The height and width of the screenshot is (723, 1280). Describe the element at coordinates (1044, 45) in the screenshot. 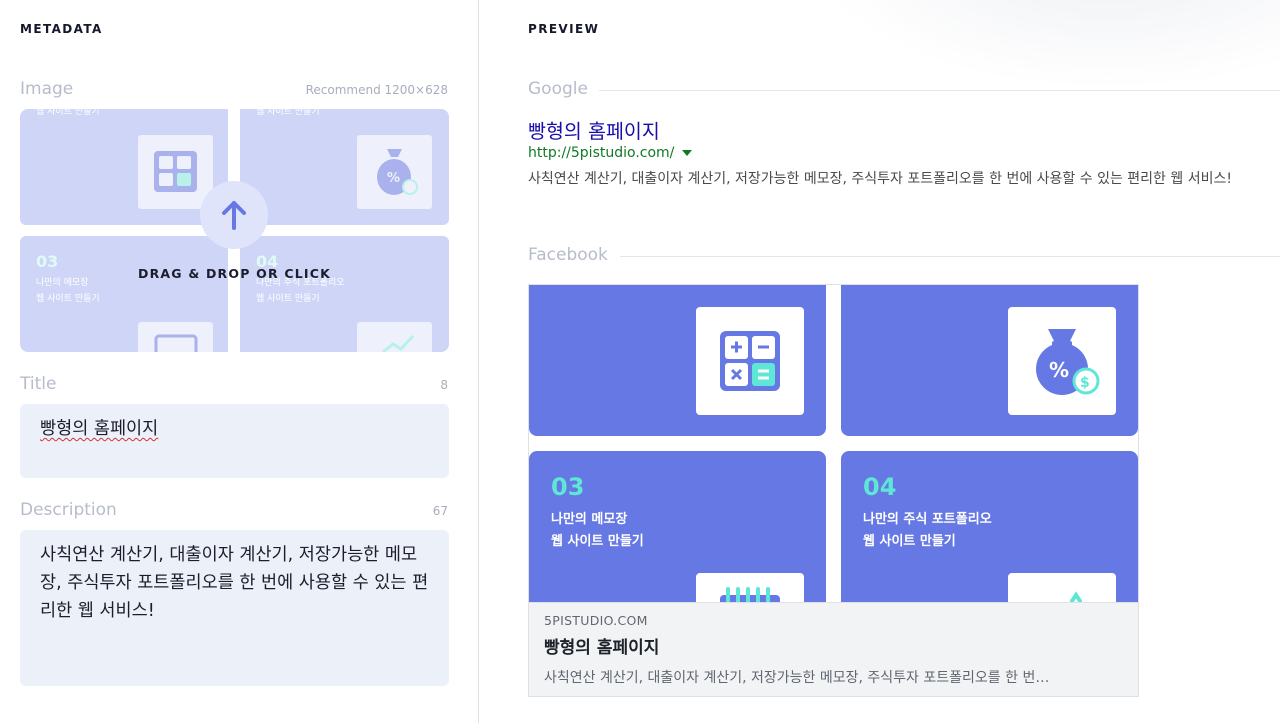

I see `background-glow` at that location.